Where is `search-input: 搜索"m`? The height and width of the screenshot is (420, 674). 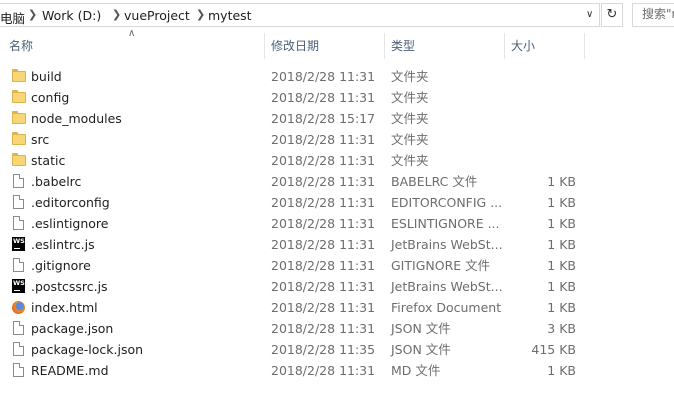
search-input: 搜索"m is located at coordinates (653, 15).